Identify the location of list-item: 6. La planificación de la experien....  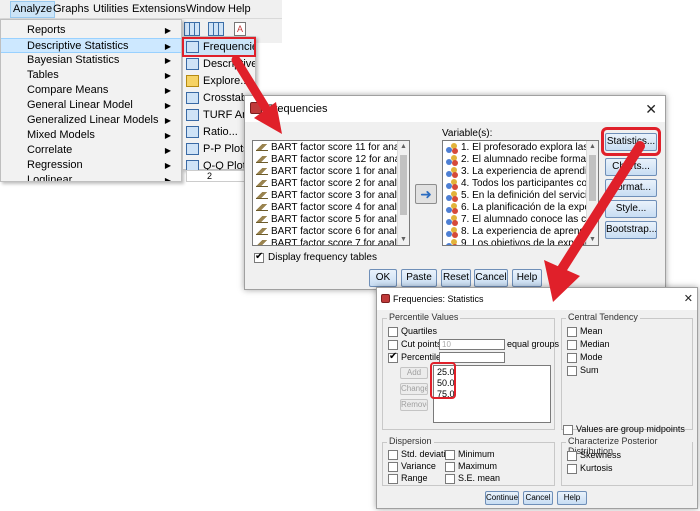
(520, 208).